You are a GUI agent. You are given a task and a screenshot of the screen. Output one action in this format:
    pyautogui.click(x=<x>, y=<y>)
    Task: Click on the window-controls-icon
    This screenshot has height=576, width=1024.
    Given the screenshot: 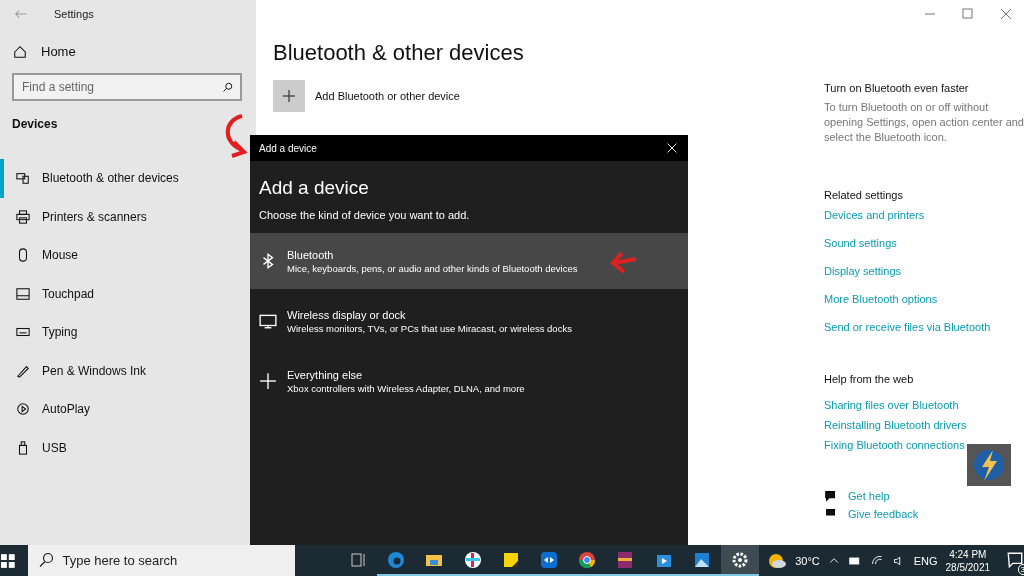 What is the action you would take?
    pyautogui.click(x=968, y=14)
    